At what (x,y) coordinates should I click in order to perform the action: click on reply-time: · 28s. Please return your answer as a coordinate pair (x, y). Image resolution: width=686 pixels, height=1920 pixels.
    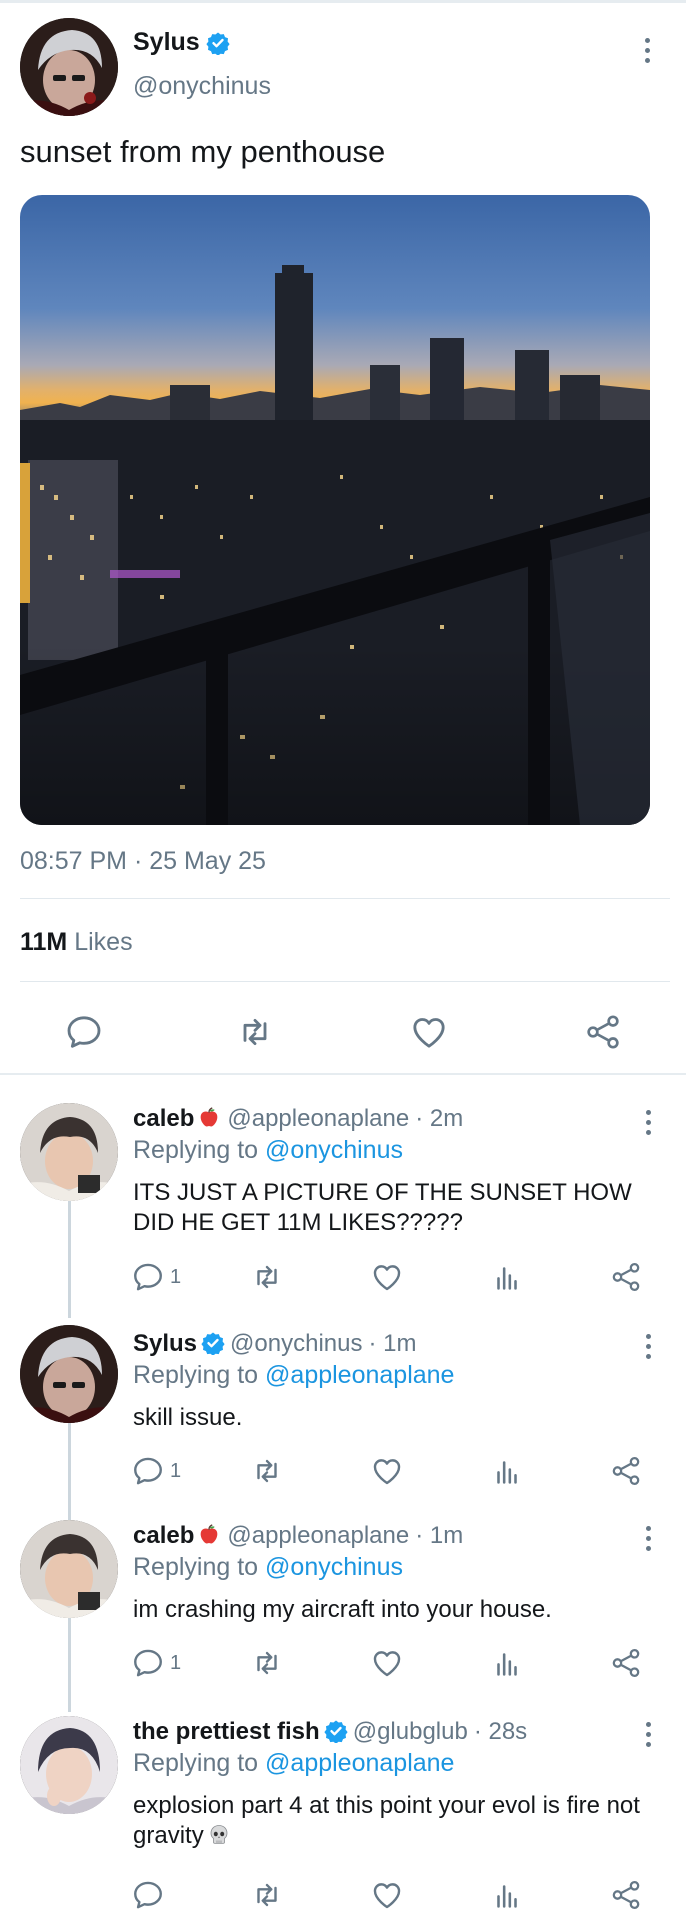
    Looking at the image, I should click on (500, 1731).